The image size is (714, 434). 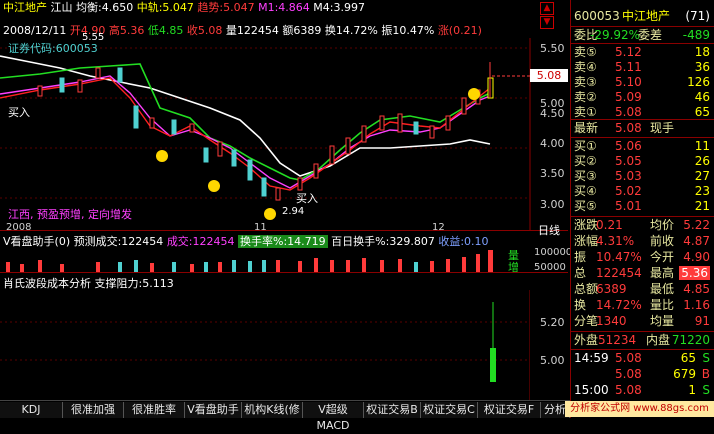 What do you see at coordinates (696, 35) in the screenshot?
I see `diff-value: -489` at bounding box center [696, 35].